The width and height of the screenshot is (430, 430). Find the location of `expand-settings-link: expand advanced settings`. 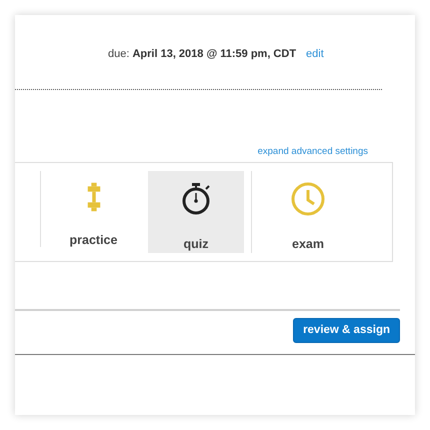

expand-settings-link: expand advanced settings is located at coordinates (313, 151).